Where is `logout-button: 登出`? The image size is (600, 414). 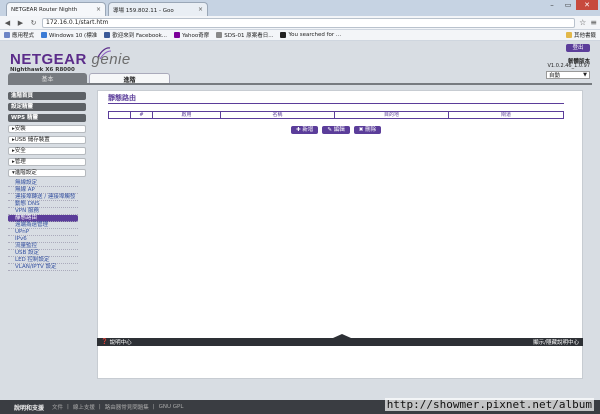 logout-button: 登出 is located at coordinates (578, 48).